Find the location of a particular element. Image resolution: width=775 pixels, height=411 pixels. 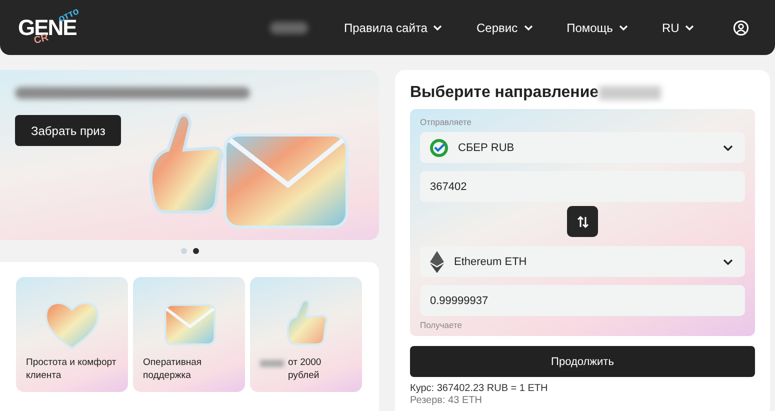

nav-menu-item: Правила сайта is located at coordinates (393, 27).